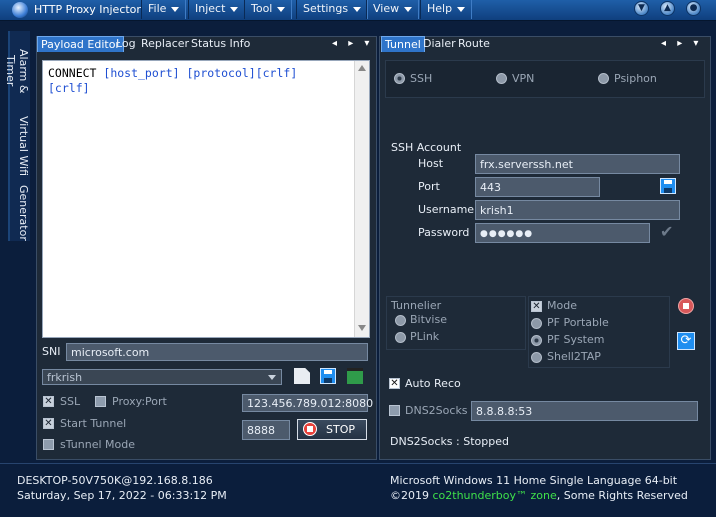 This screenshot has width=716, height=517. What do you see at coordinates (332, 9) in the screenshot?
I see `menu-settings: Settings` at bounding box center [332, 9].